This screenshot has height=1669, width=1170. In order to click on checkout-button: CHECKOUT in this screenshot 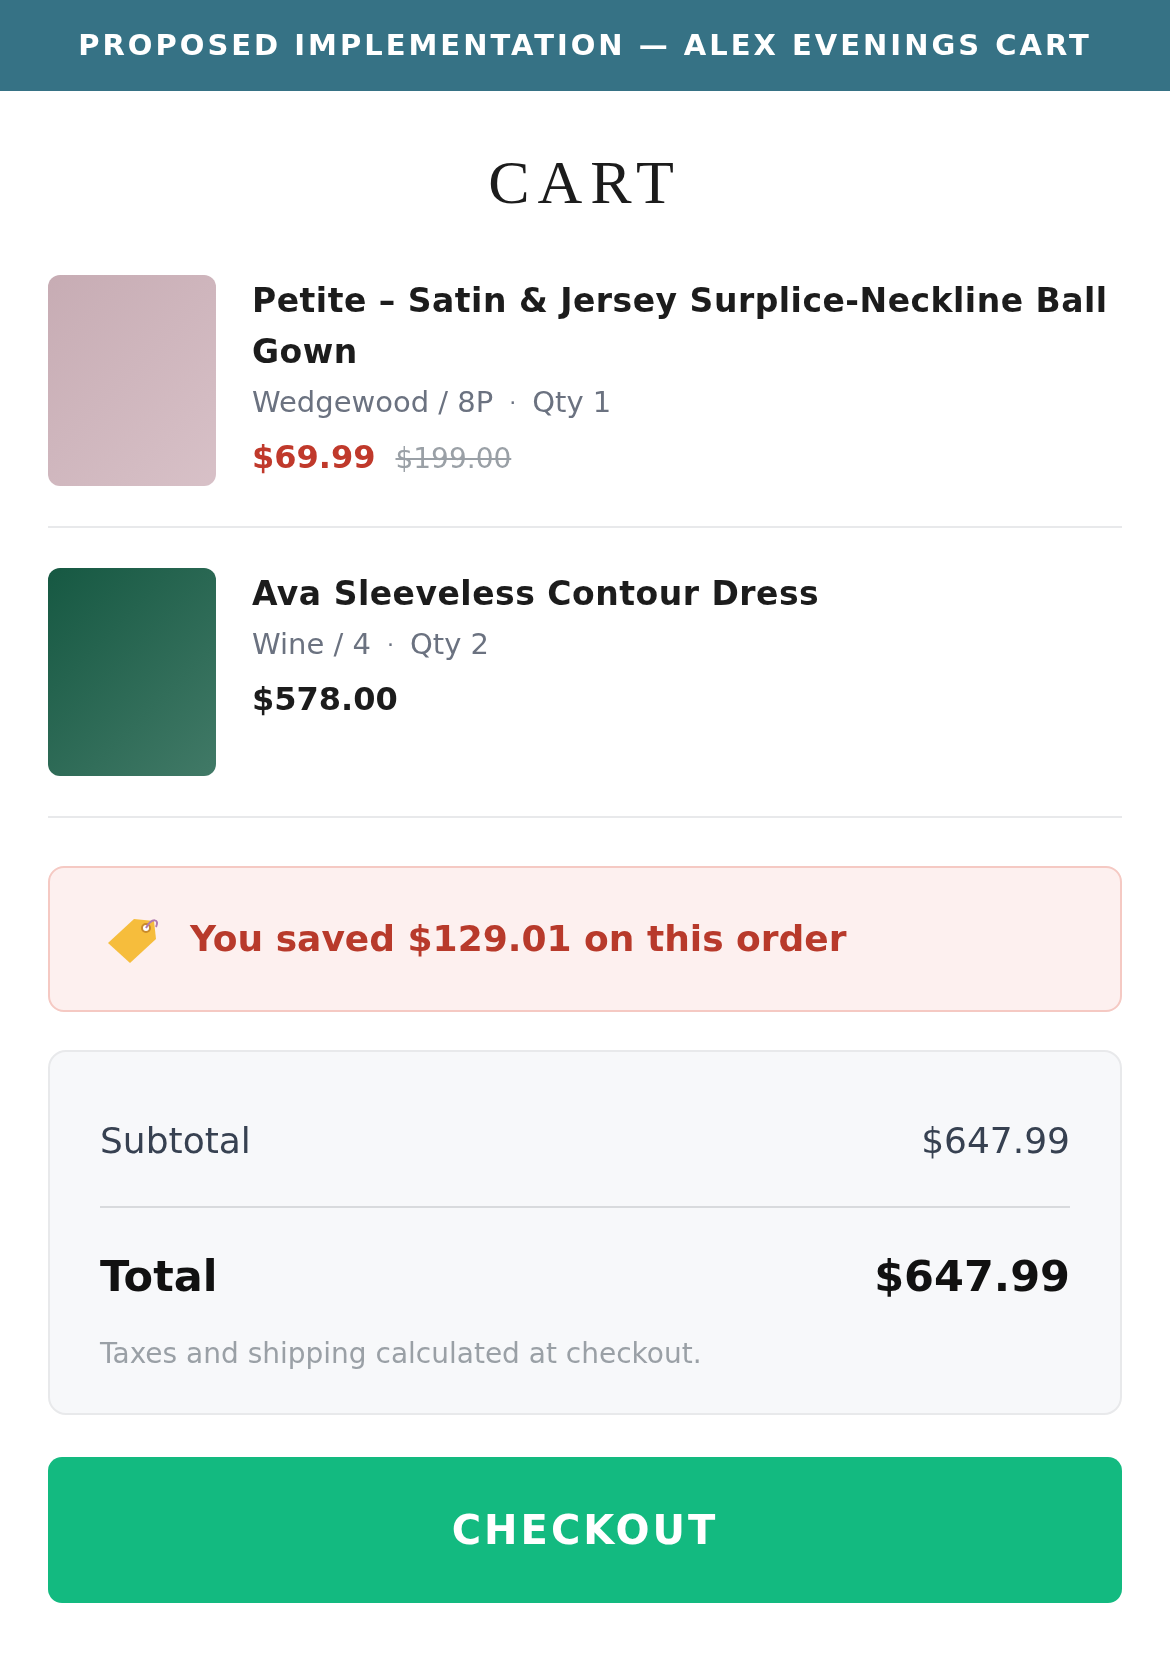, I will do `click(585, 1529)`.